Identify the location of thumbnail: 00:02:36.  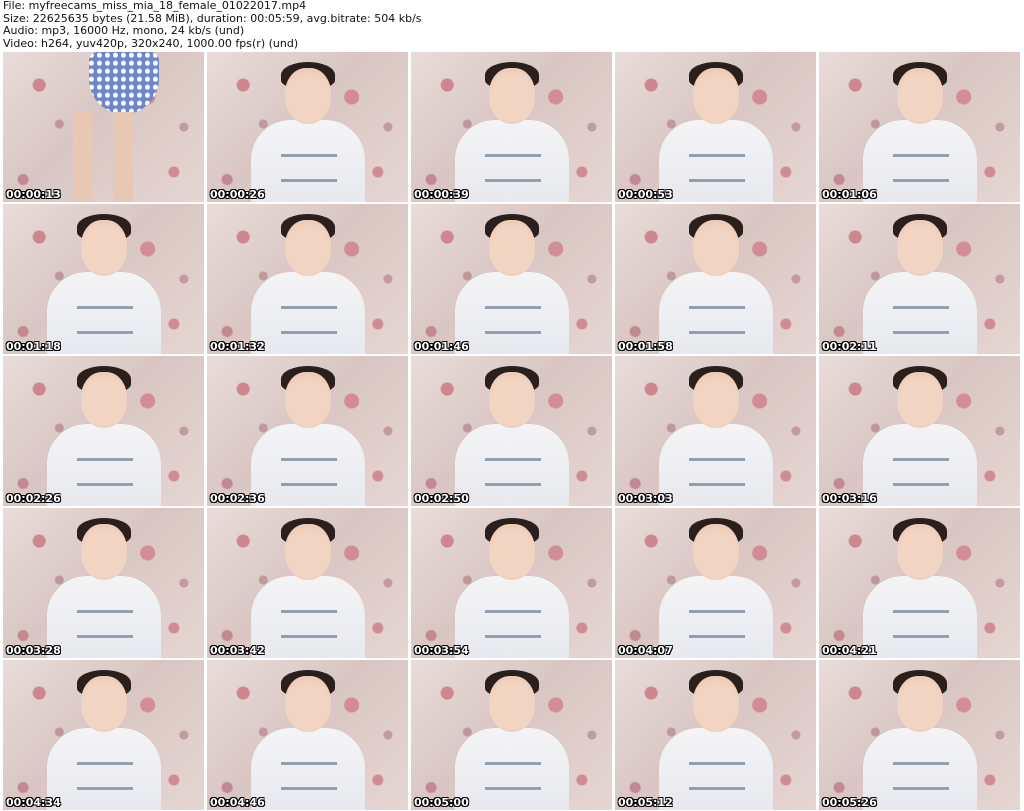
(307, 431).